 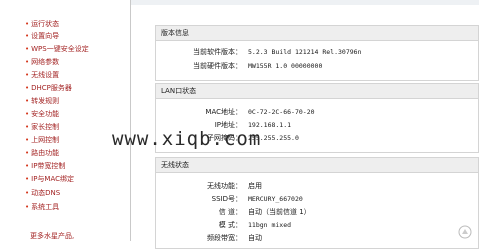 I want to click on mode-label: 模 式：, so click(x=230, y=225).